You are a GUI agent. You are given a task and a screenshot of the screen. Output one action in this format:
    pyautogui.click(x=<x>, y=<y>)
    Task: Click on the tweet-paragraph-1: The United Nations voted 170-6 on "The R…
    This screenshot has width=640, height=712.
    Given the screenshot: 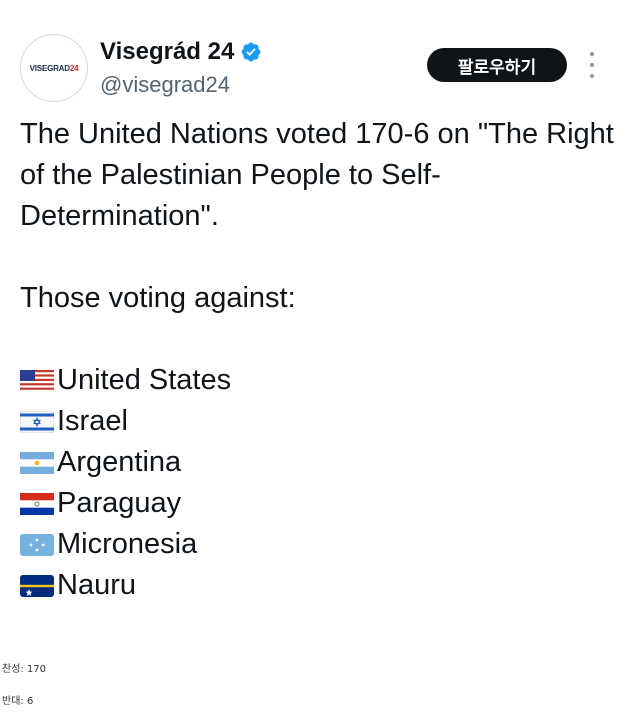 What is the action you would take?
    pyautogui.click(x=317, y=175)
    